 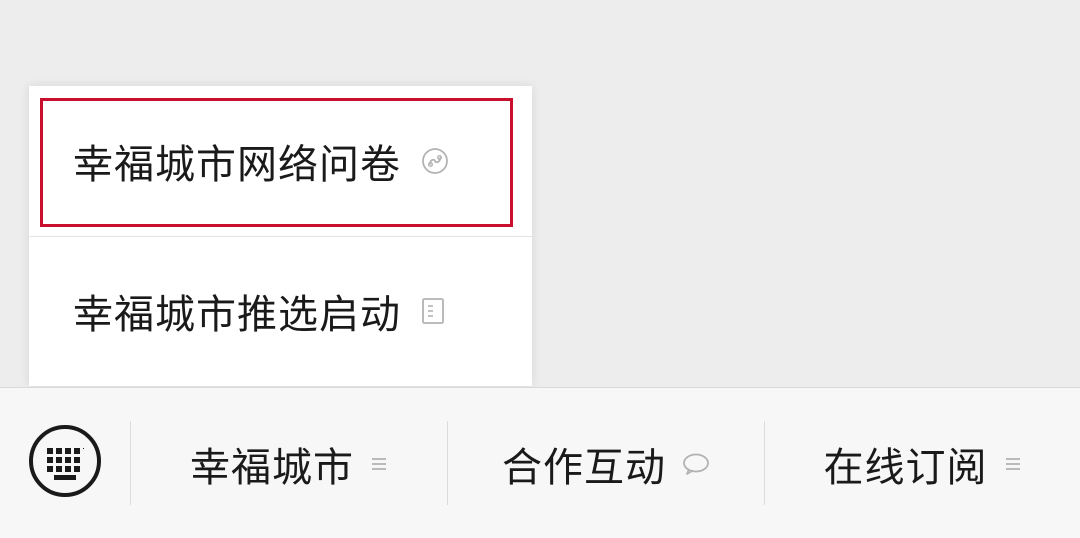 I want to click on chat-bubble-icon, so click(x=696, y=464).